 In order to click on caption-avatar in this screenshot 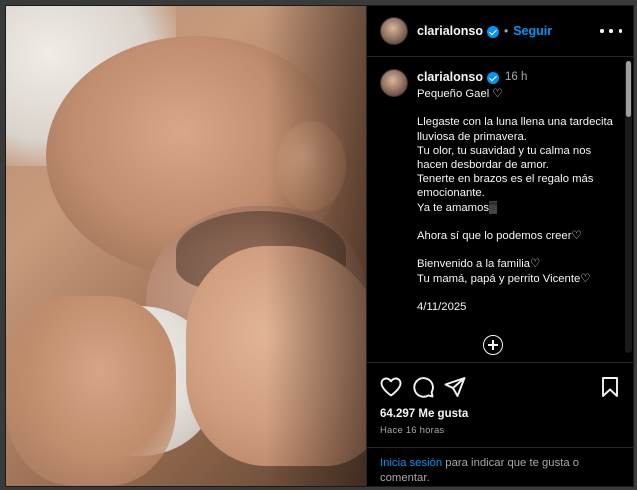, I will do `click(394, 83)`.